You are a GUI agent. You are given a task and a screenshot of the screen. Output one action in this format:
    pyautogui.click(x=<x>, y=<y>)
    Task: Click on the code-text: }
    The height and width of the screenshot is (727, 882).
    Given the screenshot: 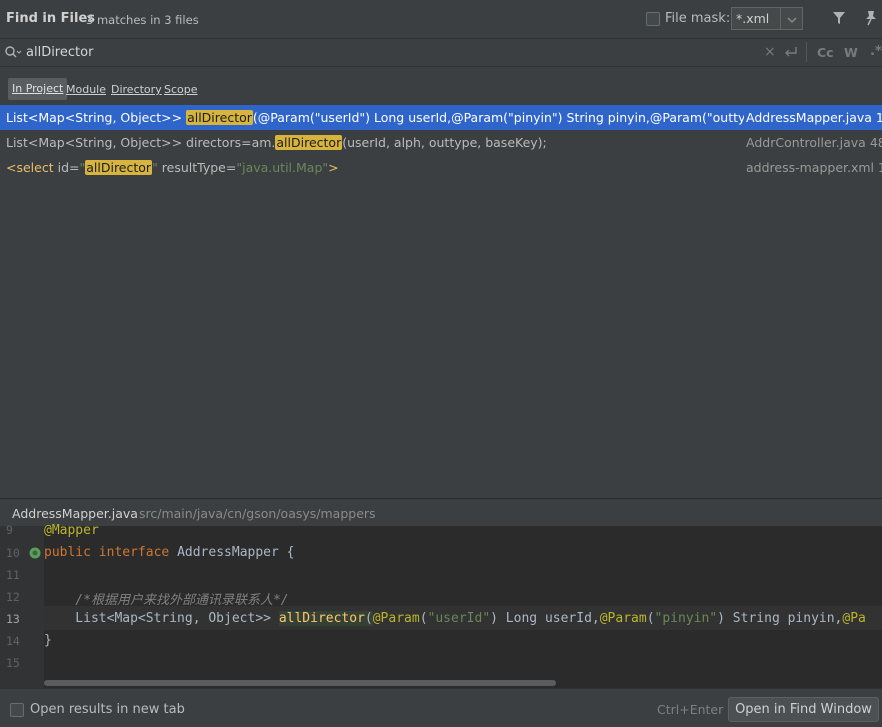 What is the action you would take?
    pyautogui.click(x=48, y=640)
    